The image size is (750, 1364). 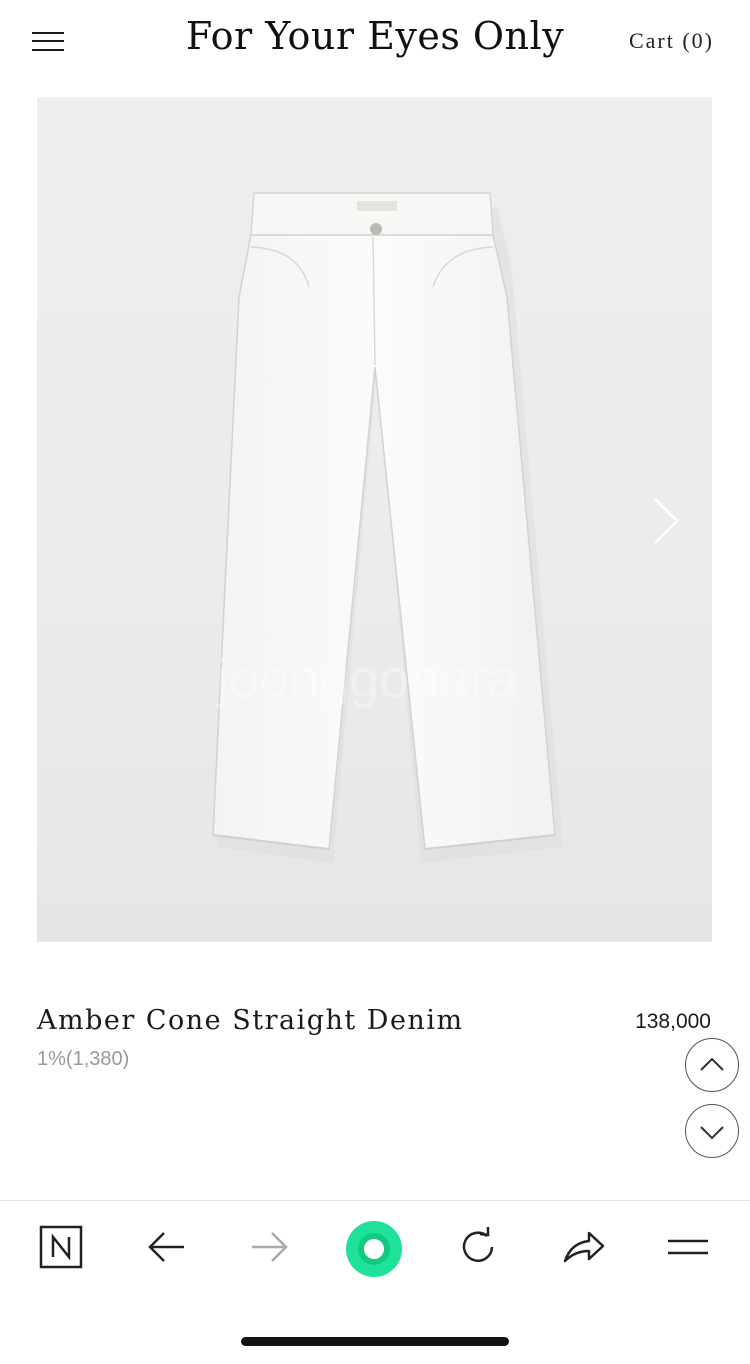 What do you see at coordinates (270, 1247) in the screenshot?
I see `arrow-right-icon` at bounding box center [270, 1247].